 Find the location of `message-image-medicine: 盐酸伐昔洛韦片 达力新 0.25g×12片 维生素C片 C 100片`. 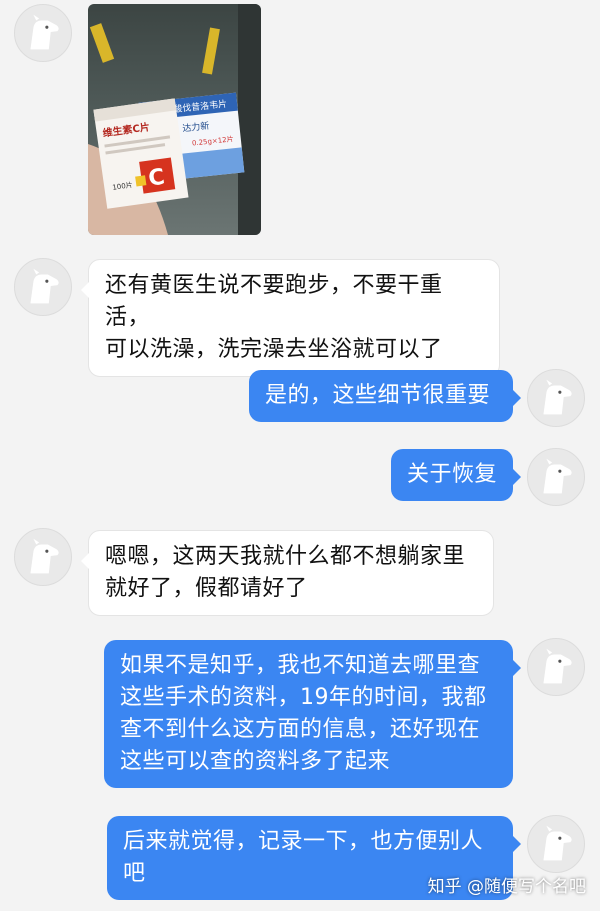

message-image-medicine: 盐酸伐昔洛韦片 达力新 0.25g×12片 维生素C片 C 100片 is located at coordinates (174, 119).